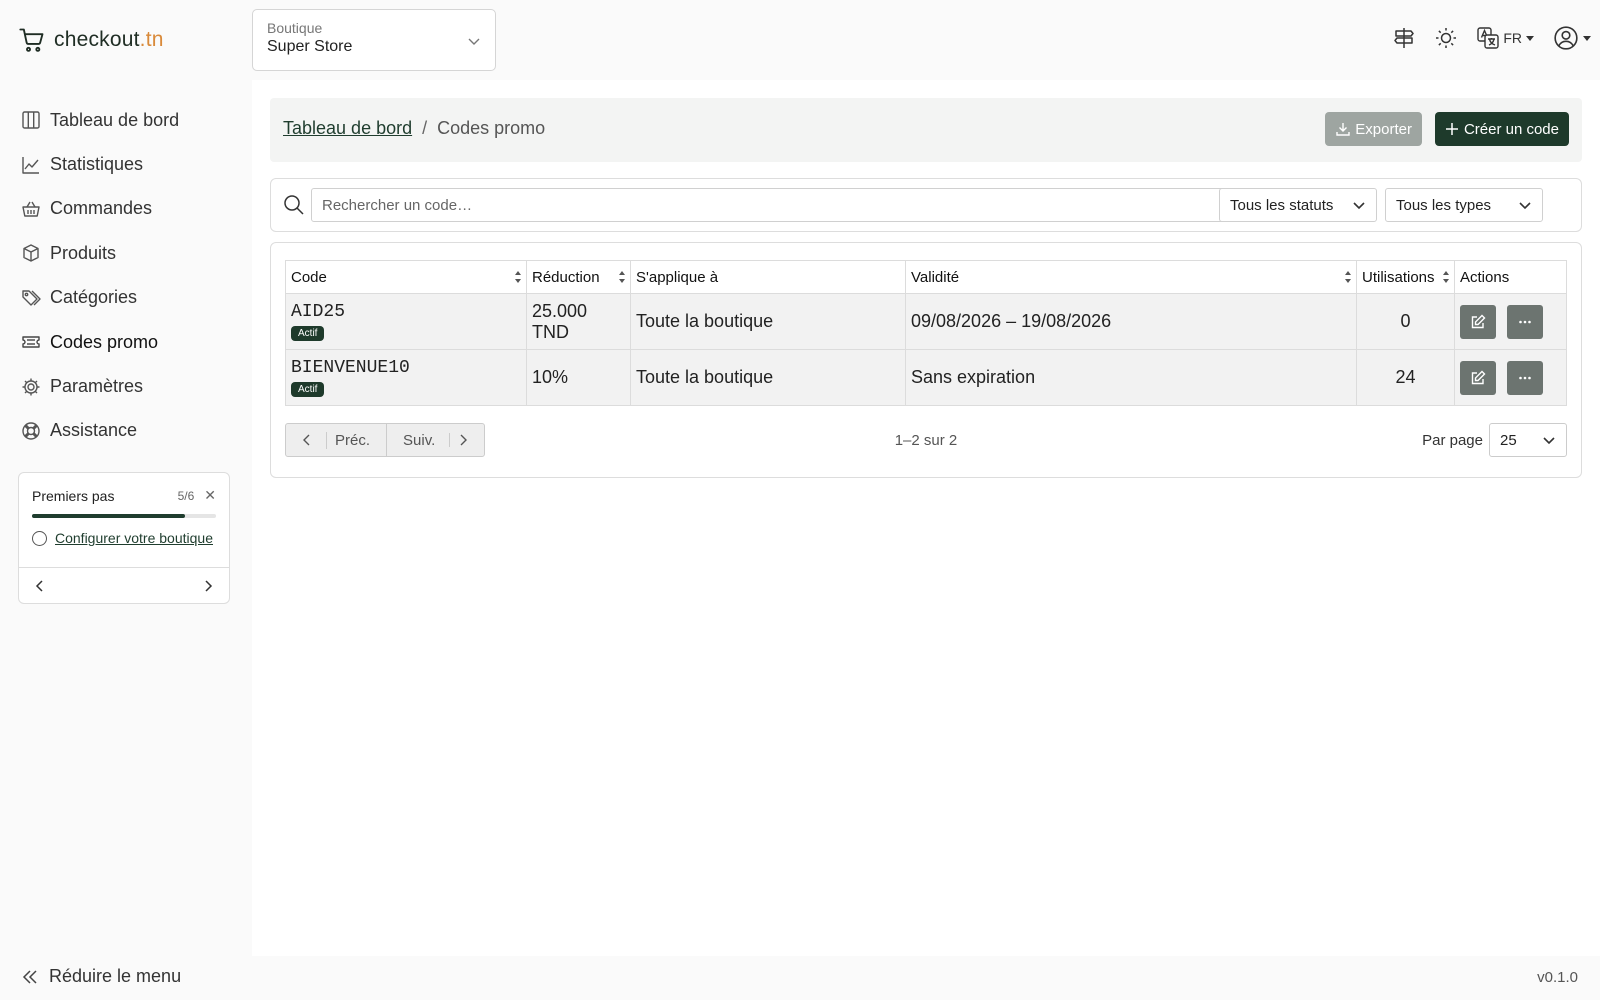  I want to click on sidebar-item-label: Commandes, so click(101, 208).